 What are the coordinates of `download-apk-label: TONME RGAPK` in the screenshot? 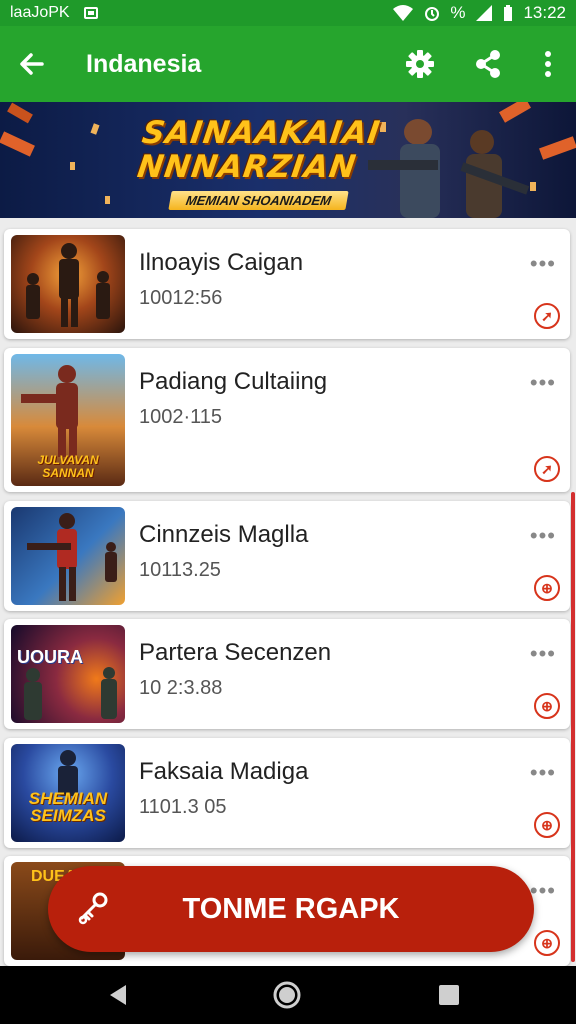 It's located at (291, 909).